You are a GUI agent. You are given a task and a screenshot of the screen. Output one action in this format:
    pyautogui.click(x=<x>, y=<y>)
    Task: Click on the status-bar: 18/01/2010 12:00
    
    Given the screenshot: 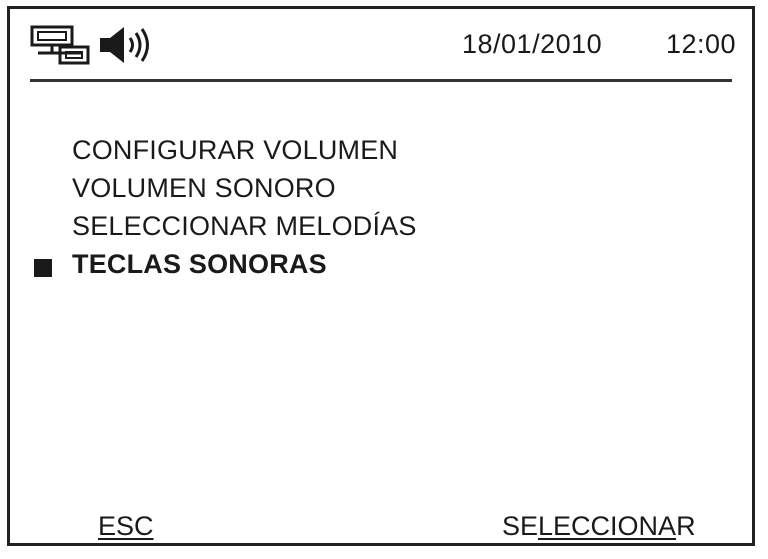 What is the action you would take?
    pyautogui.click(x=381, y=44)
    